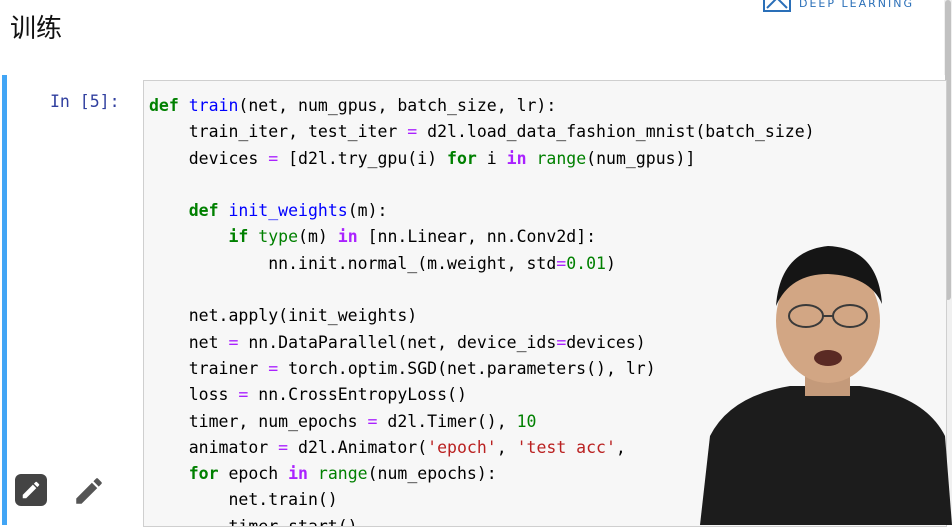 This screenshot has width=952, height=527. Describe the element at coordinates (36, 29) in the screenshot. I see `page-title: 训练` at that location.